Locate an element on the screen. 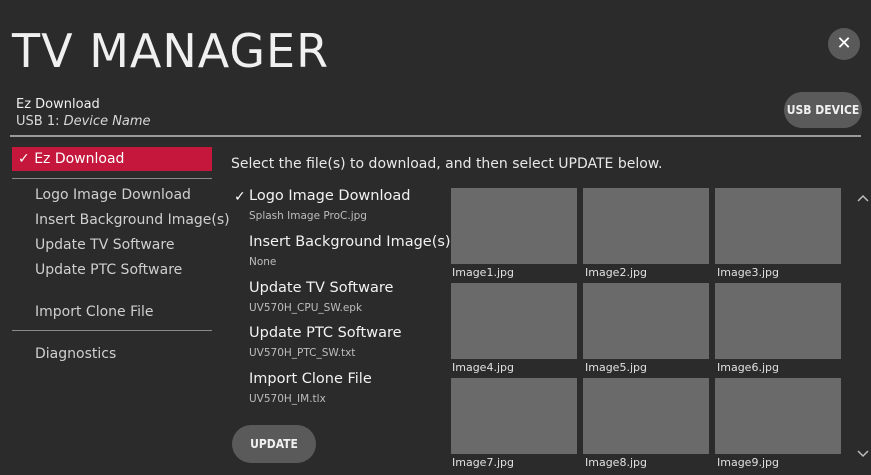 The image size is (871, 475). sidebar-item-insert-background-images: Insert Background Image(s) is located at coordinates (132, 220).